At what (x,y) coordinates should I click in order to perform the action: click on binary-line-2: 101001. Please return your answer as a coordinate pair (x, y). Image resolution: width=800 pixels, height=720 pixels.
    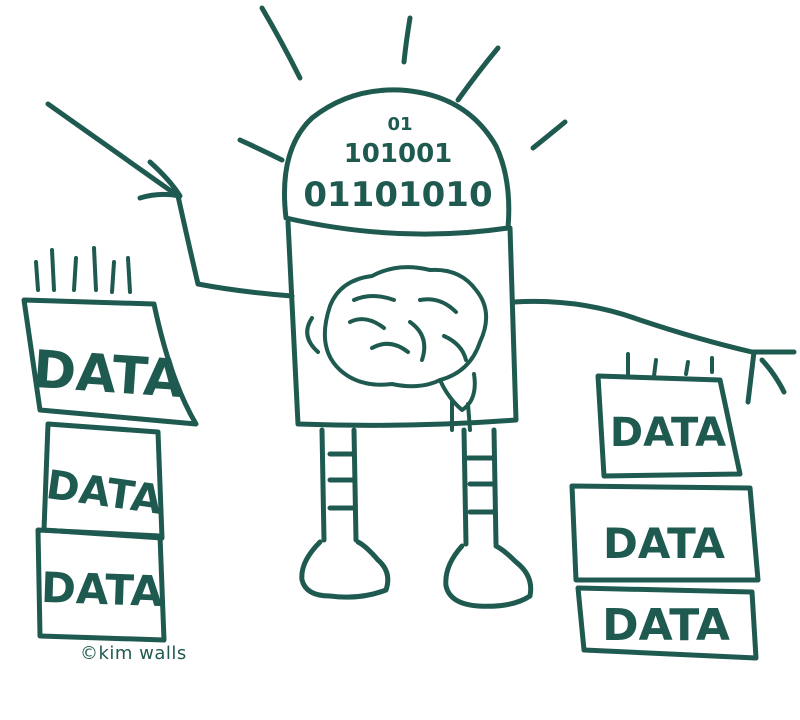
    Looking at the image, I should click on (398, 154).